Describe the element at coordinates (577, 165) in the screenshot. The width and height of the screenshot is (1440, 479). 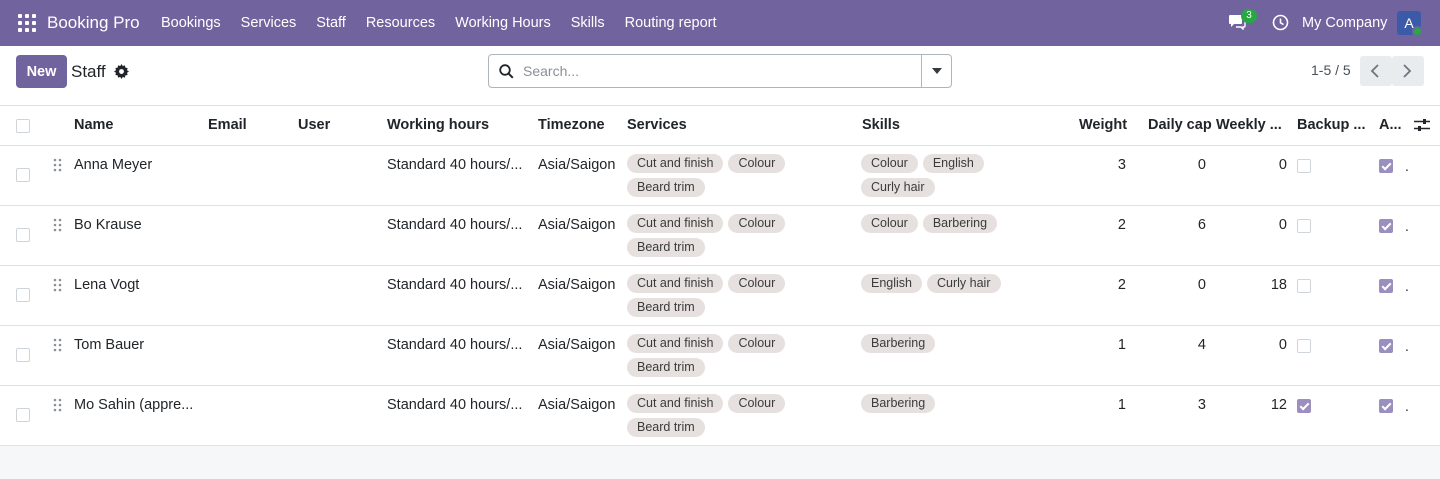
I see `cell-timezone: Asia/Saigon` at that location.